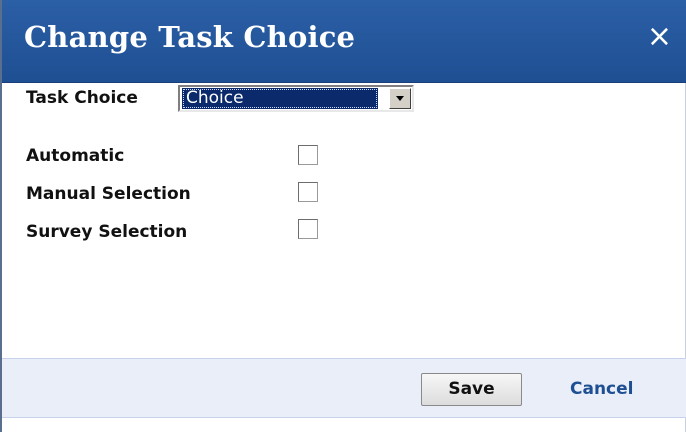 The image size is (686, 432). Describe the element at coordinates (308, 192) in the screenshot. I see `manual-selection-checkbox` at that location.